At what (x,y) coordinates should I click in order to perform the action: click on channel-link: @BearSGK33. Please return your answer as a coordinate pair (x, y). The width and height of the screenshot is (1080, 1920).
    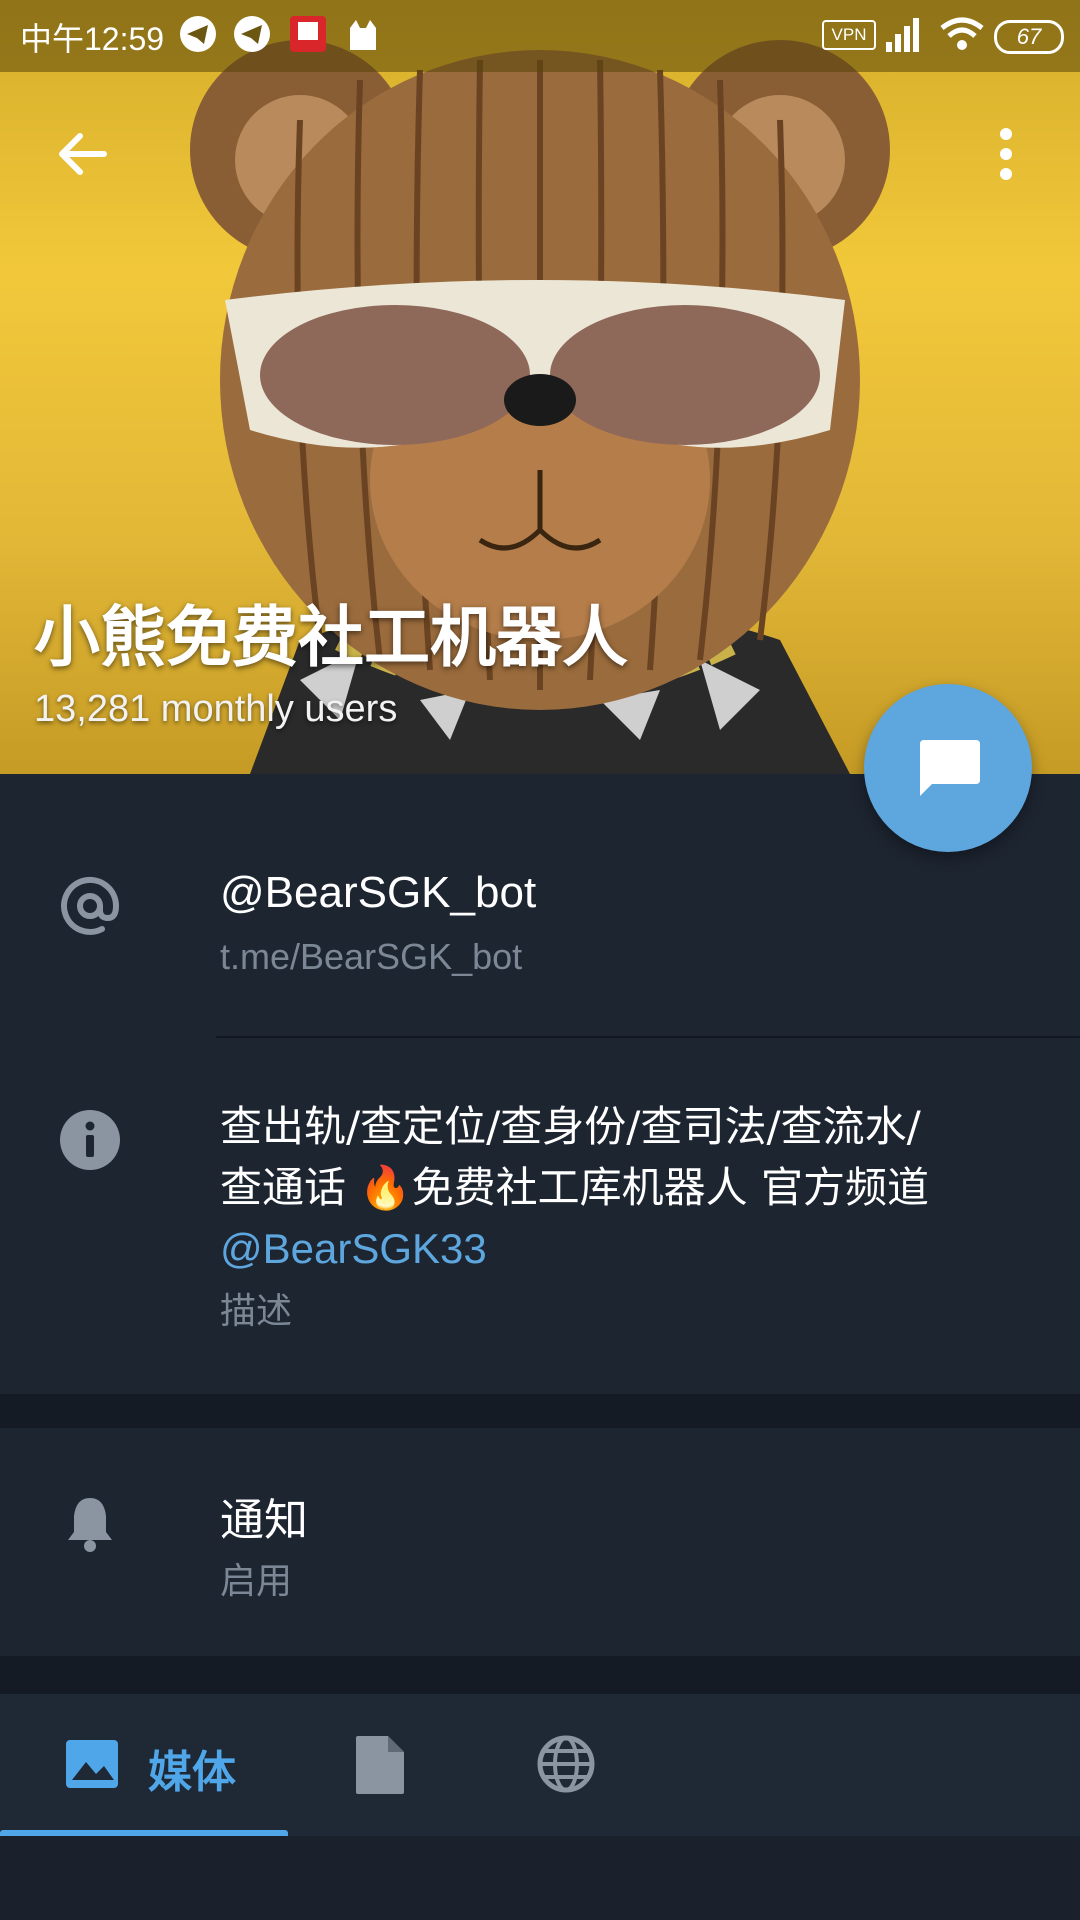
    Looking at the image, I should click on (620, 1248).